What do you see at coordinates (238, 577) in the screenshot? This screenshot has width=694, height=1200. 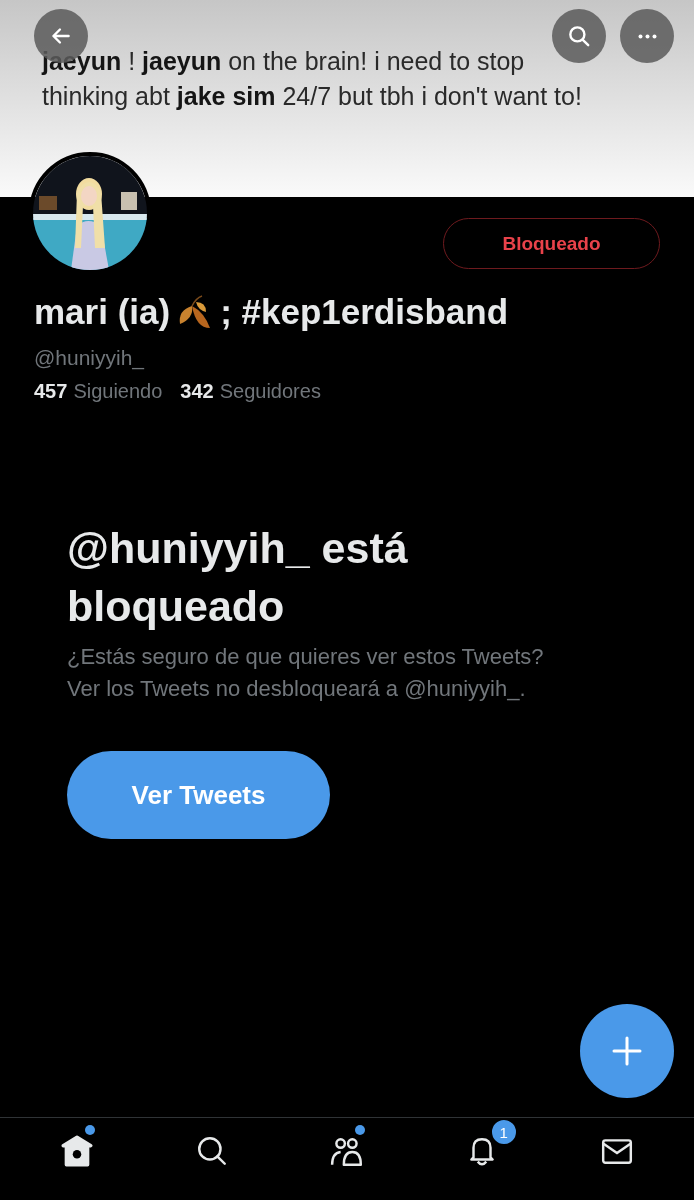 I see `blocked-heading: @huniyyih_ está bloqueado` at bounding box center [238, 577].